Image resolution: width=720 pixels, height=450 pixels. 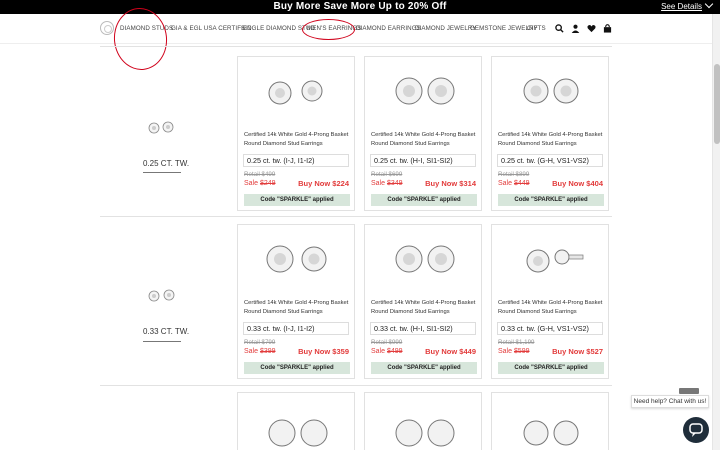 What do you see at coordinates (607, 28) in the screenshot?
I see `bag-icon` at bounding box center [607, 28].